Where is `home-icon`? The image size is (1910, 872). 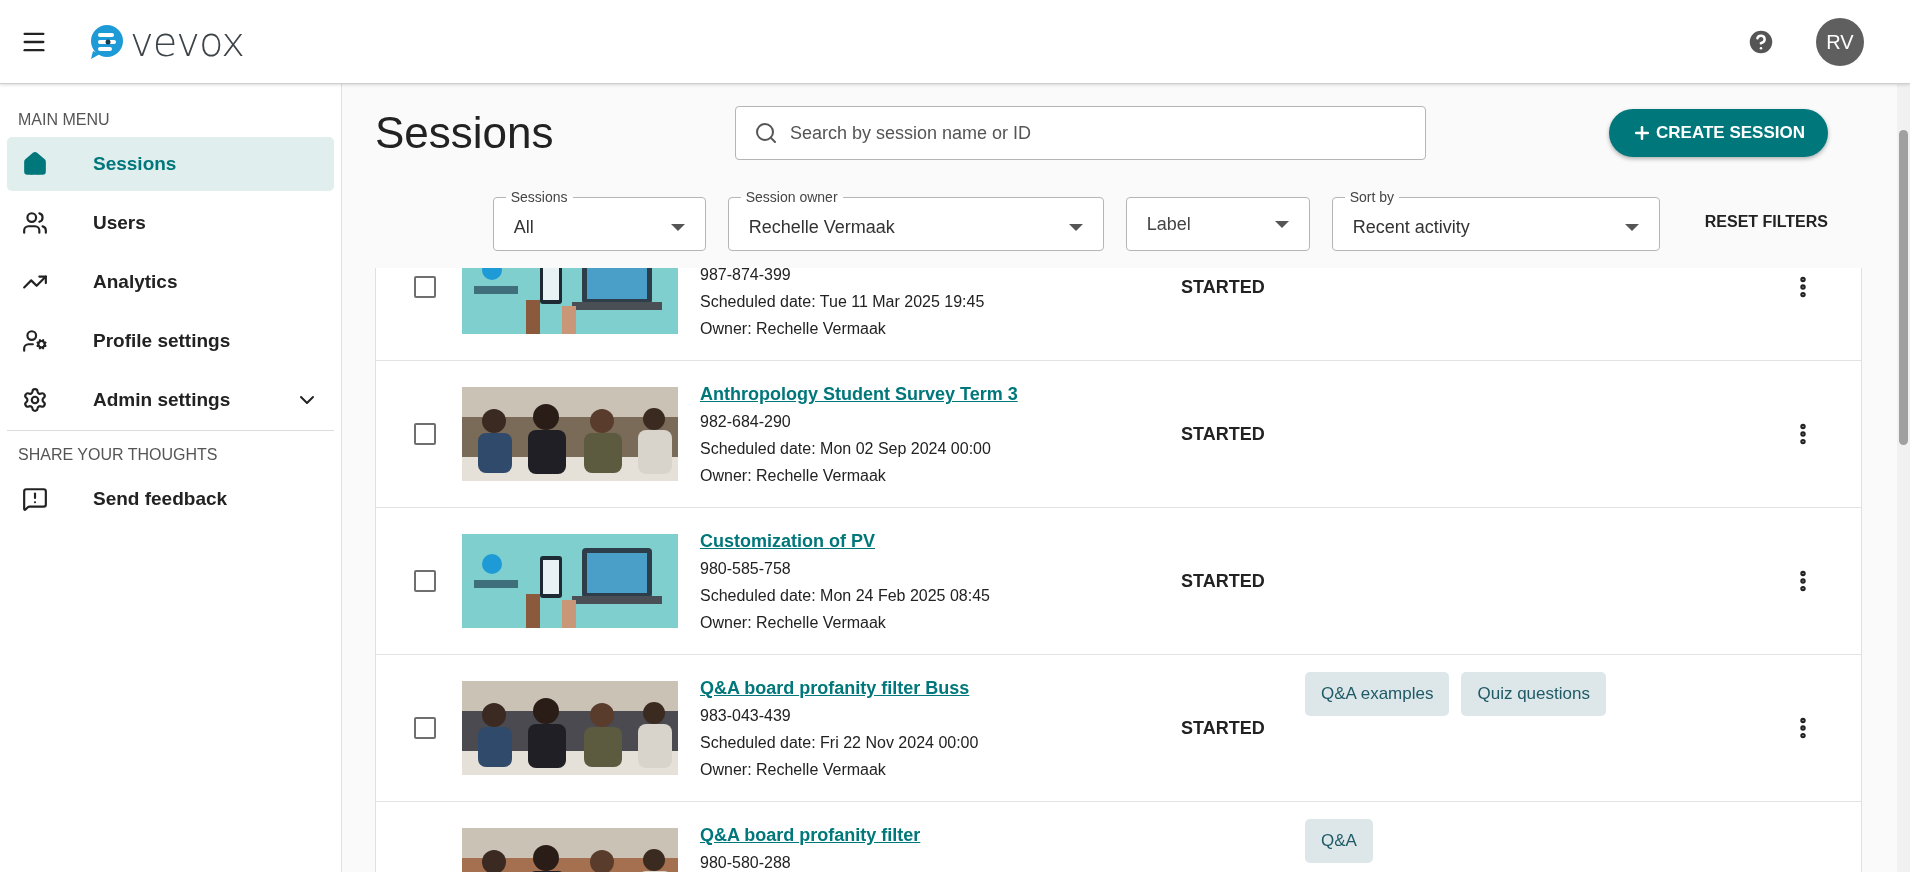
home-icon is located at coordinates (35, 164).